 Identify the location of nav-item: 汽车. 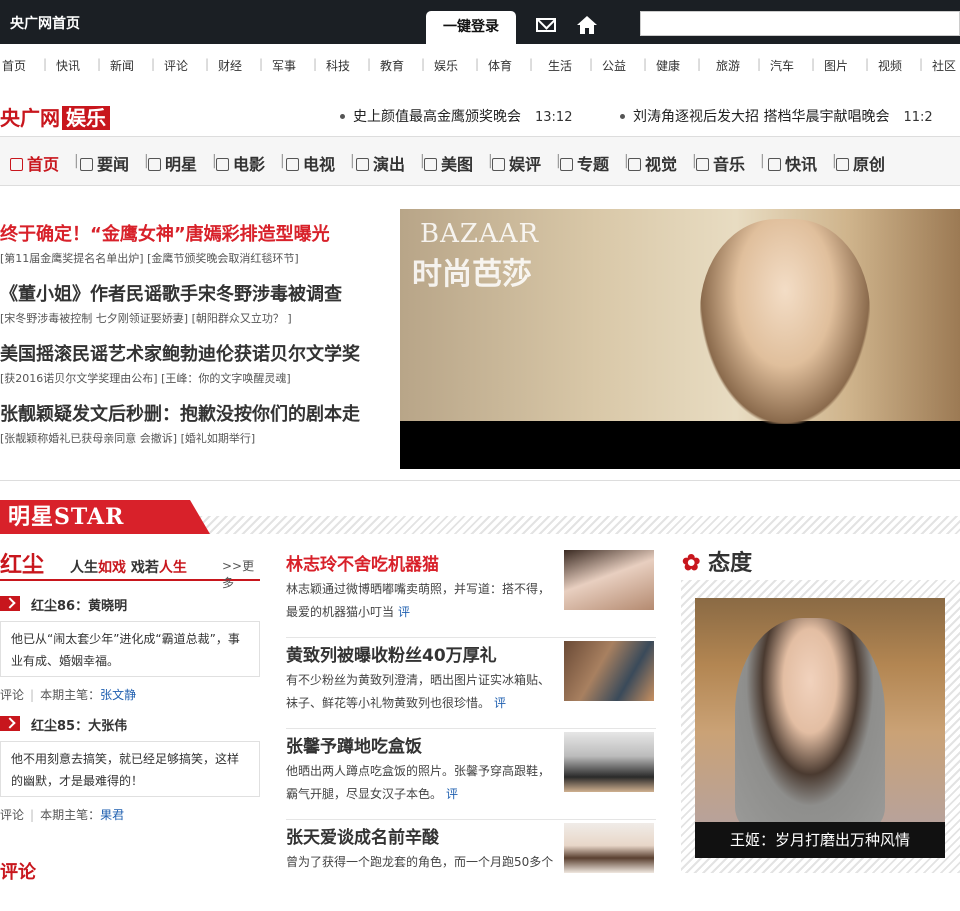
(782, 65).